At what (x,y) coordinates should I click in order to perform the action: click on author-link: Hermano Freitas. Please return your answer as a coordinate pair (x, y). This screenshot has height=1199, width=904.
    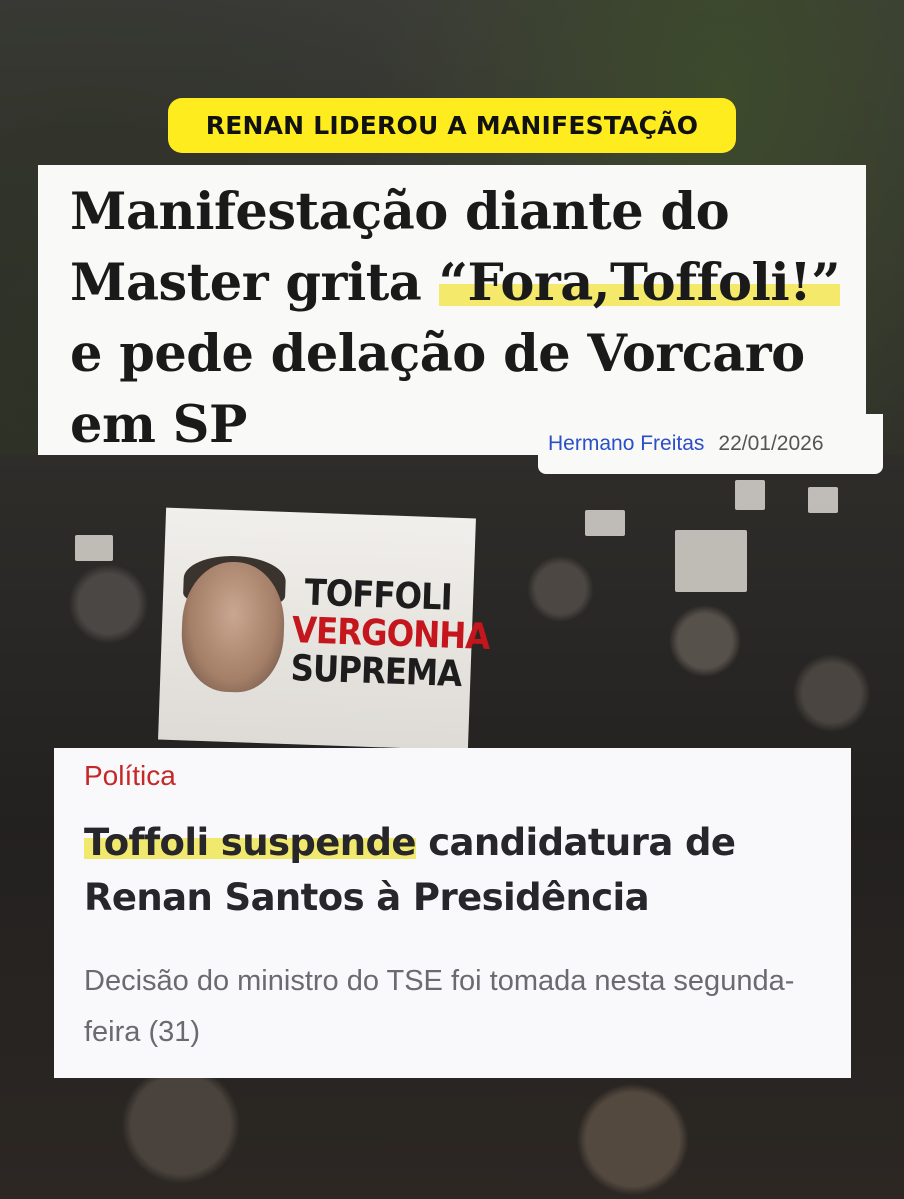
    Looking at the image, I should click on (626, 444).